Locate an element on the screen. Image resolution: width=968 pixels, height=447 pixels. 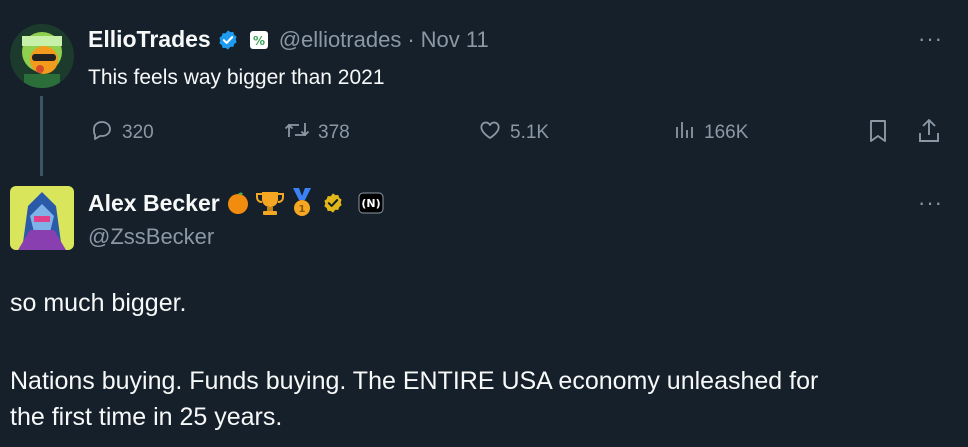
views-icon is located at coordinates (684, 133).